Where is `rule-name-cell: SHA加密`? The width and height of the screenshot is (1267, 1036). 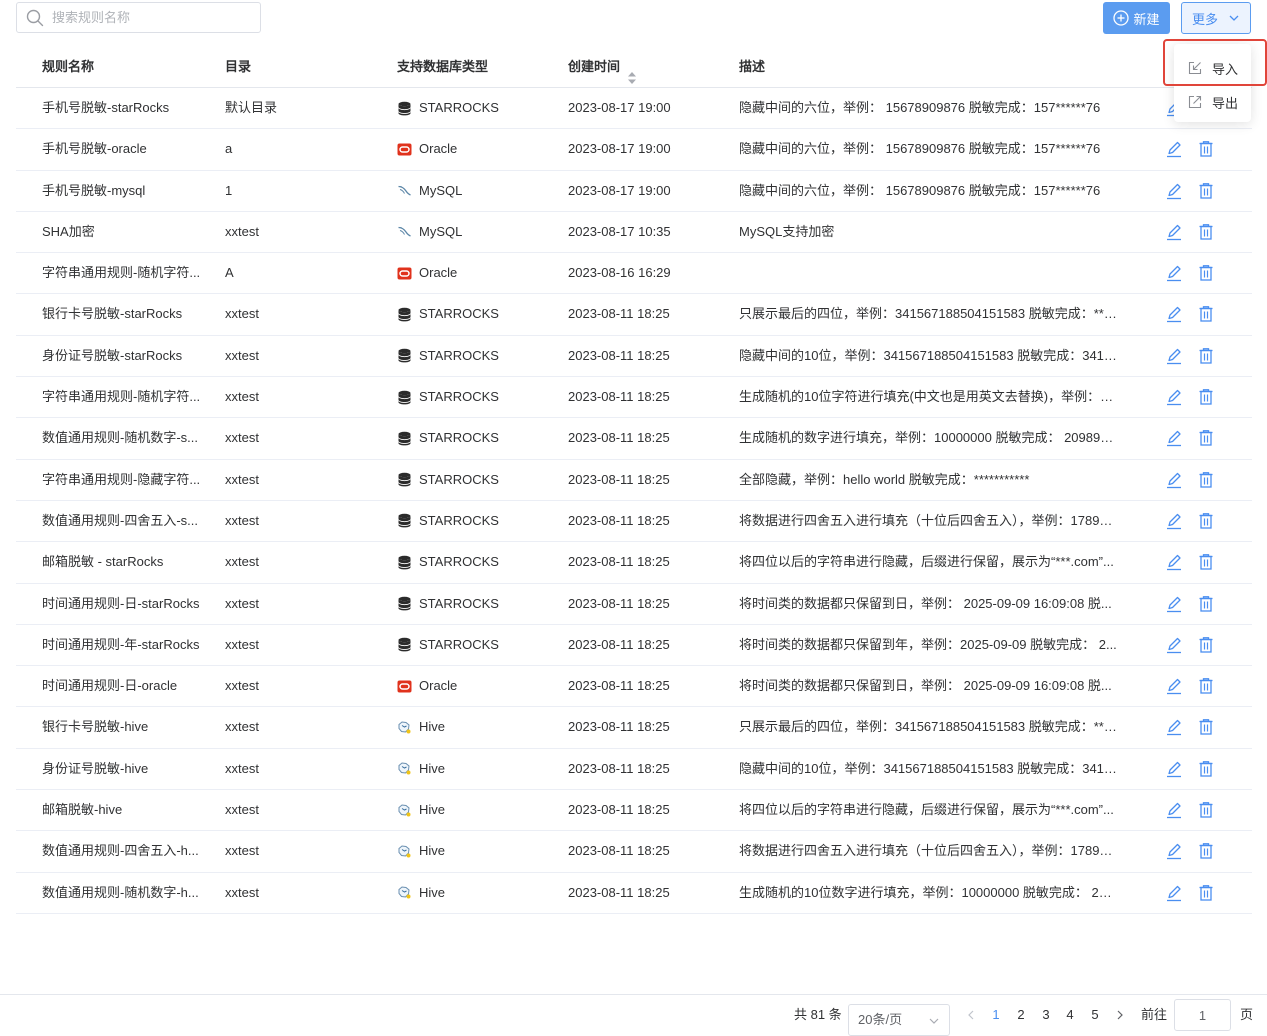
rule-name-cell: SHA加密 is located at coordinates (68, 231).